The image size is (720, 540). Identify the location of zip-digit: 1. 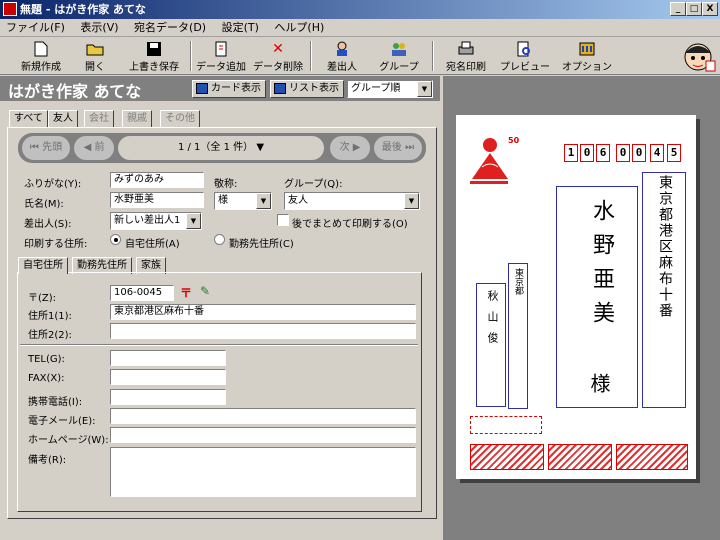
(571, 153).